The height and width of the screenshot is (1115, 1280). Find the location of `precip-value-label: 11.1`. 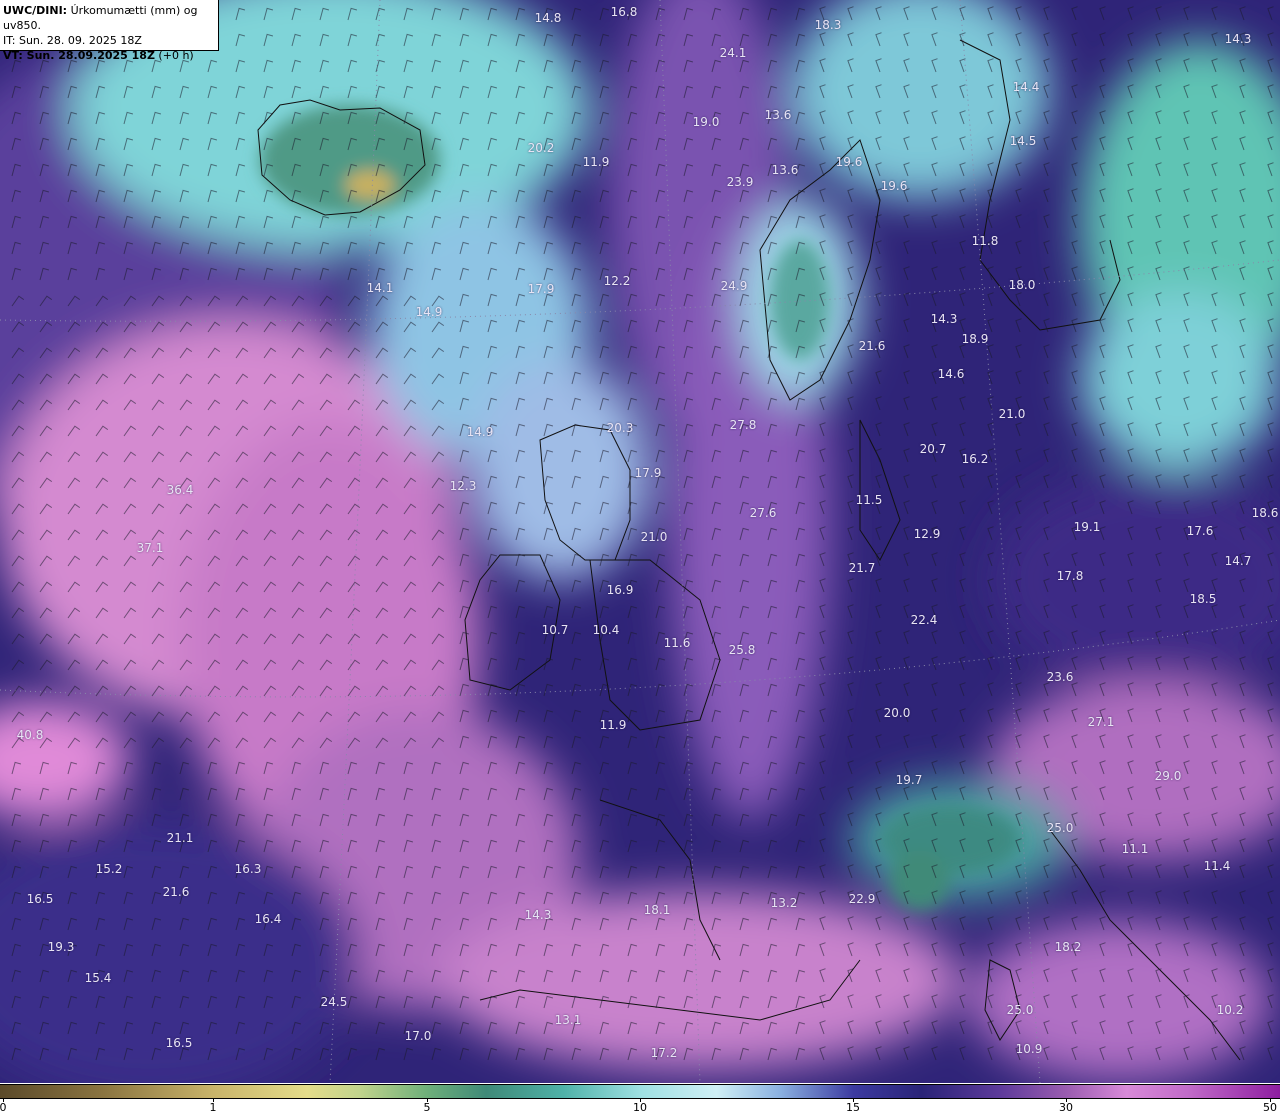

precip-value-label: 11.1 is located at coordinates (1135, 849).